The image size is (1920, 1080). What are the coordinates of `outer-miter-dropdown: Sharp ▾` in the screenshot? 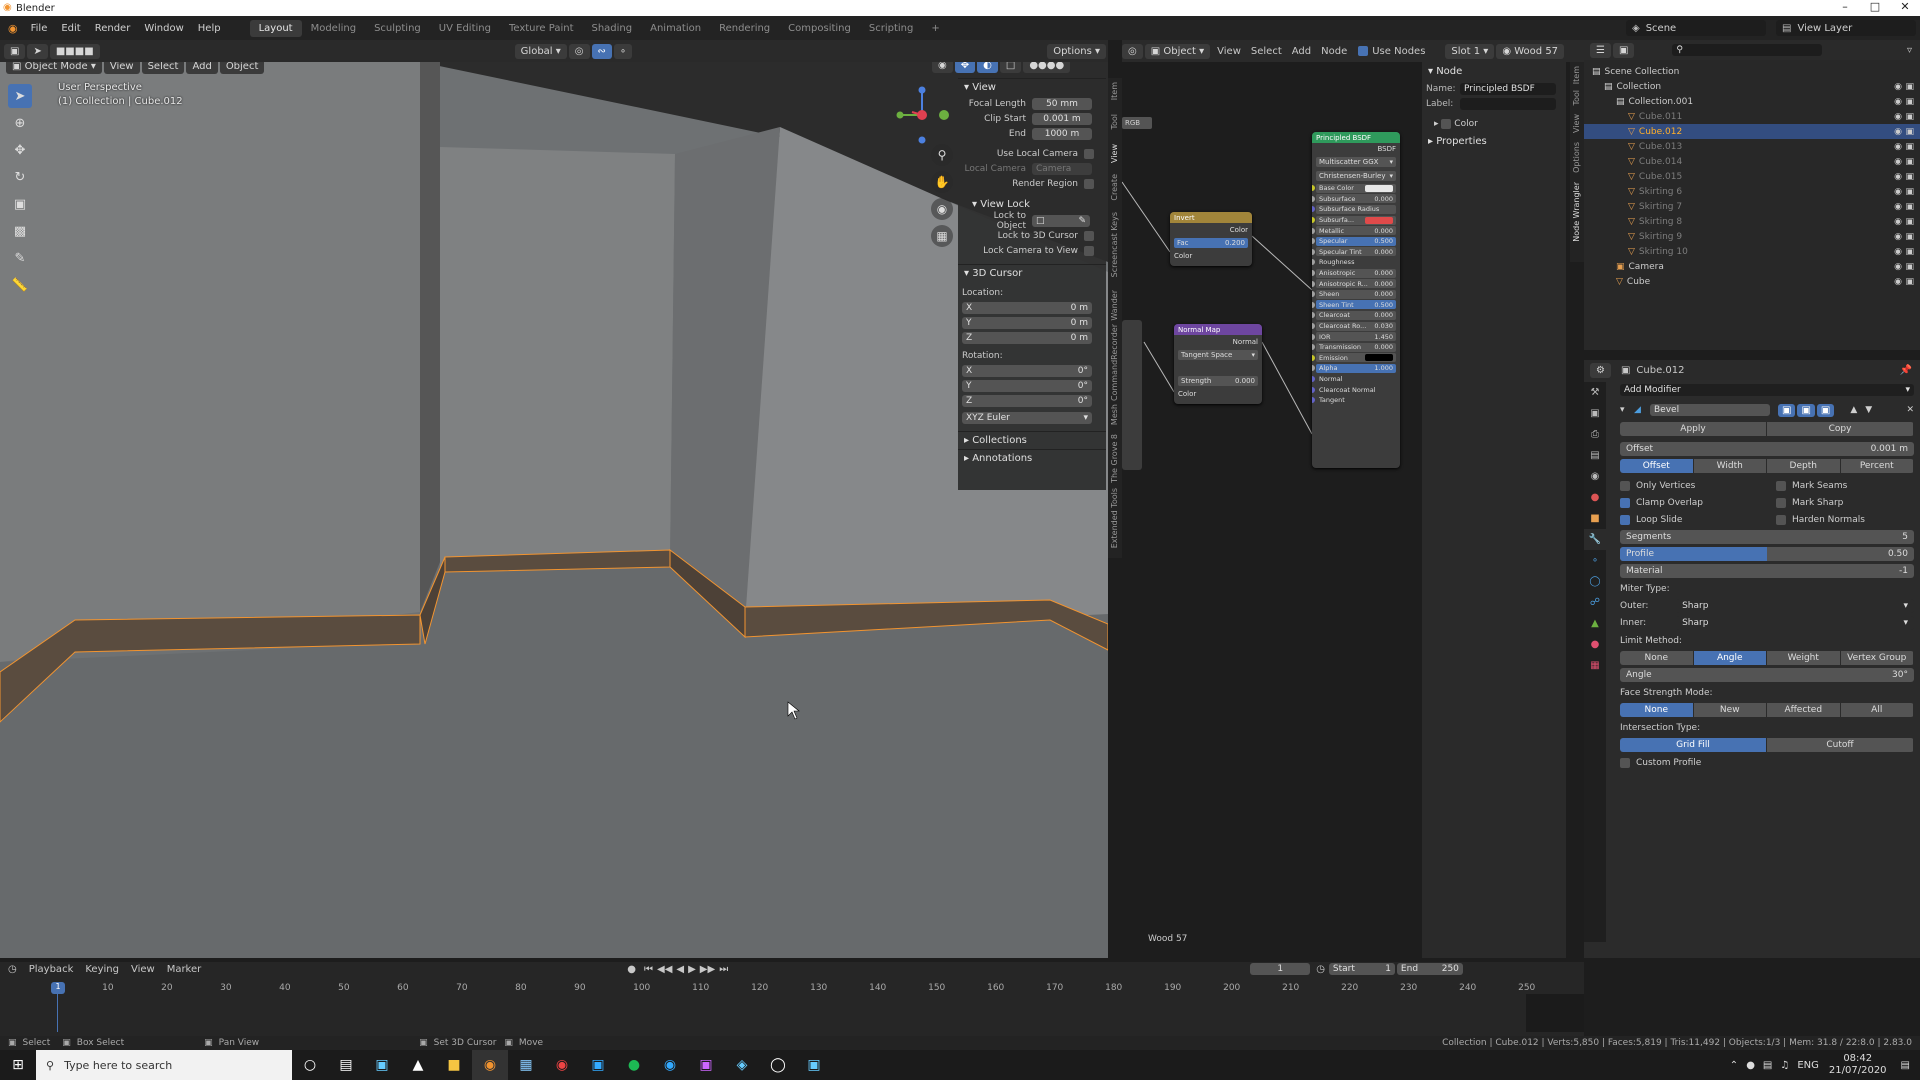 It's located at (1795, 606).